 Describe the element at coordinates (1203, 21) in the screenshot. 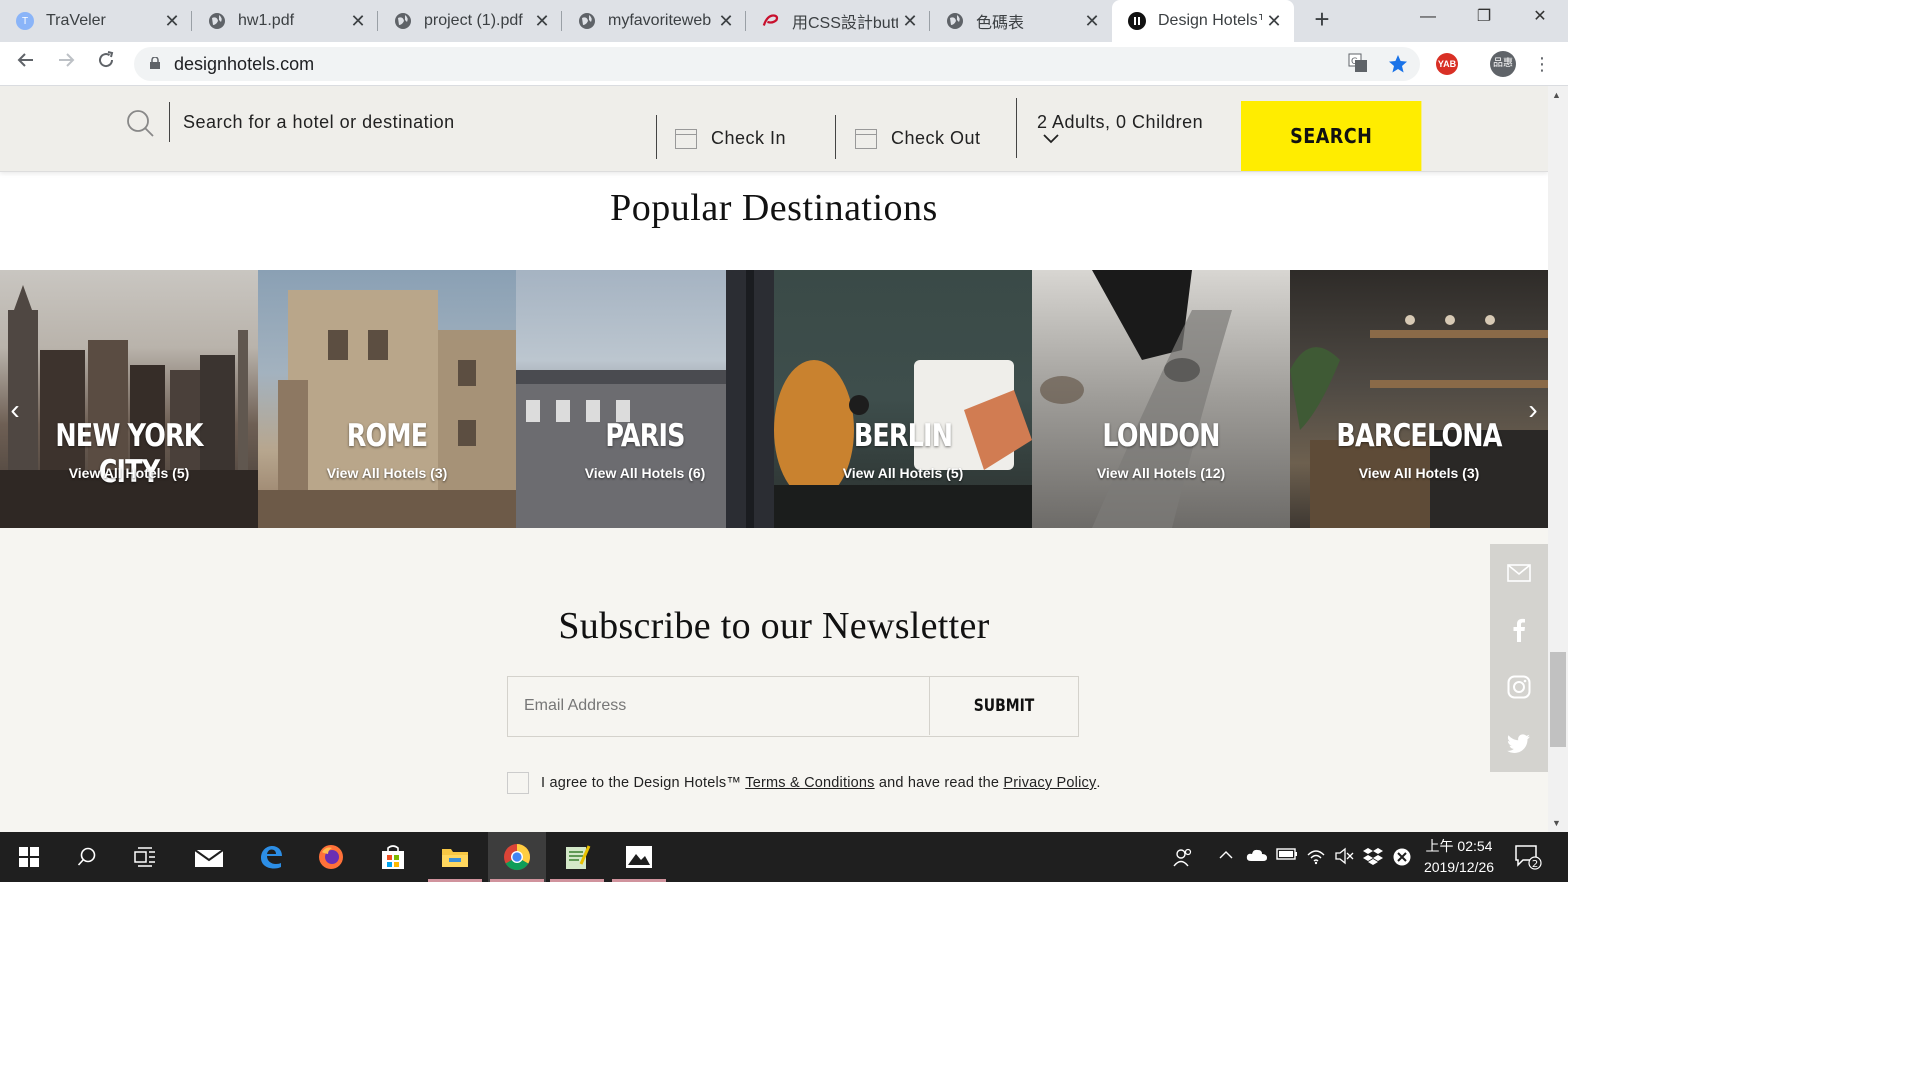

I see `tab-design-hotels: Design Hotels™ ✕` at that location.